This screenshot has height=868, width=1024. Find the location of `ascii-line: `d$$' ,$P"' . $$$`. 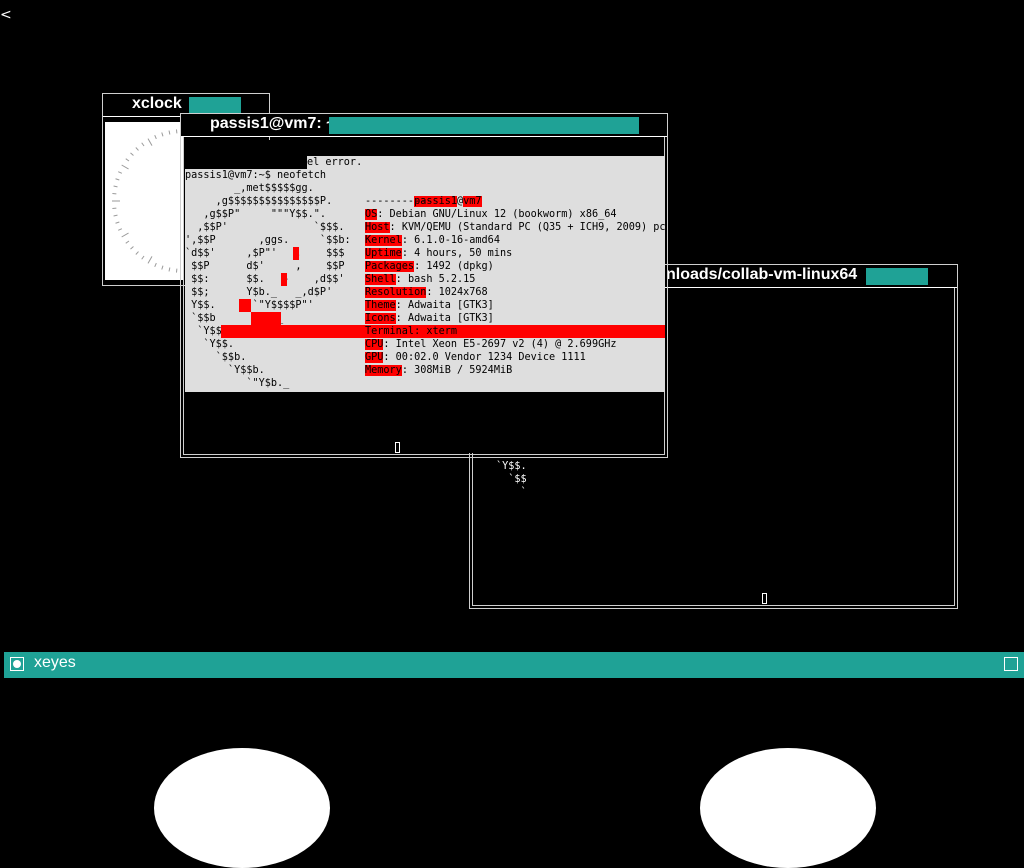

ascii-line: `d$$' ,$P"' . $$$ is located at coordinates (264, 253).